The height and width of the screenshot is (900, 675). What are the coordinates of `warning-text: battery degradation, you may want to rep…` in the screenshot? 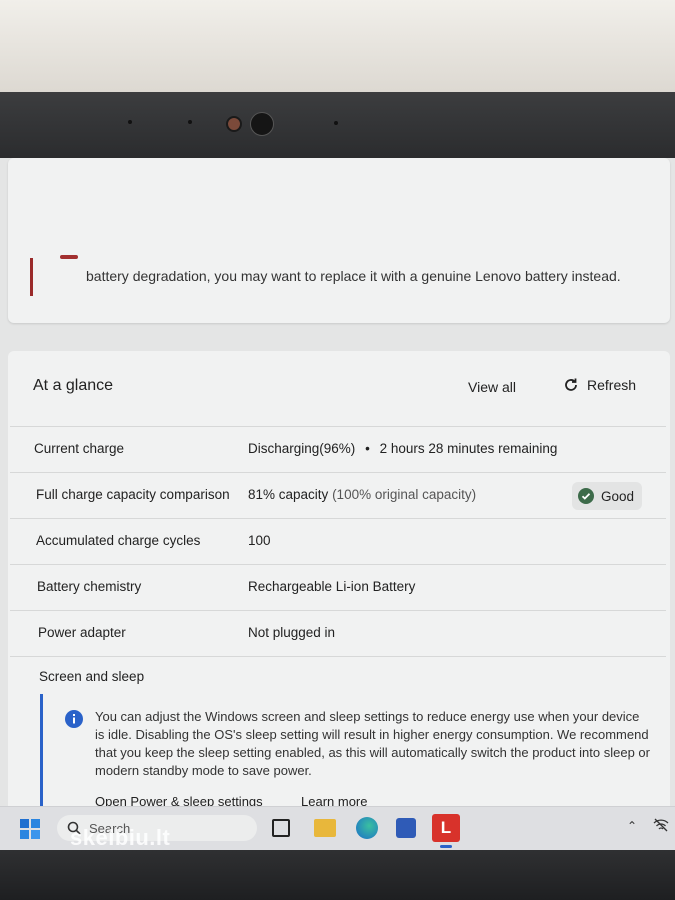 It's located at (353, 276).